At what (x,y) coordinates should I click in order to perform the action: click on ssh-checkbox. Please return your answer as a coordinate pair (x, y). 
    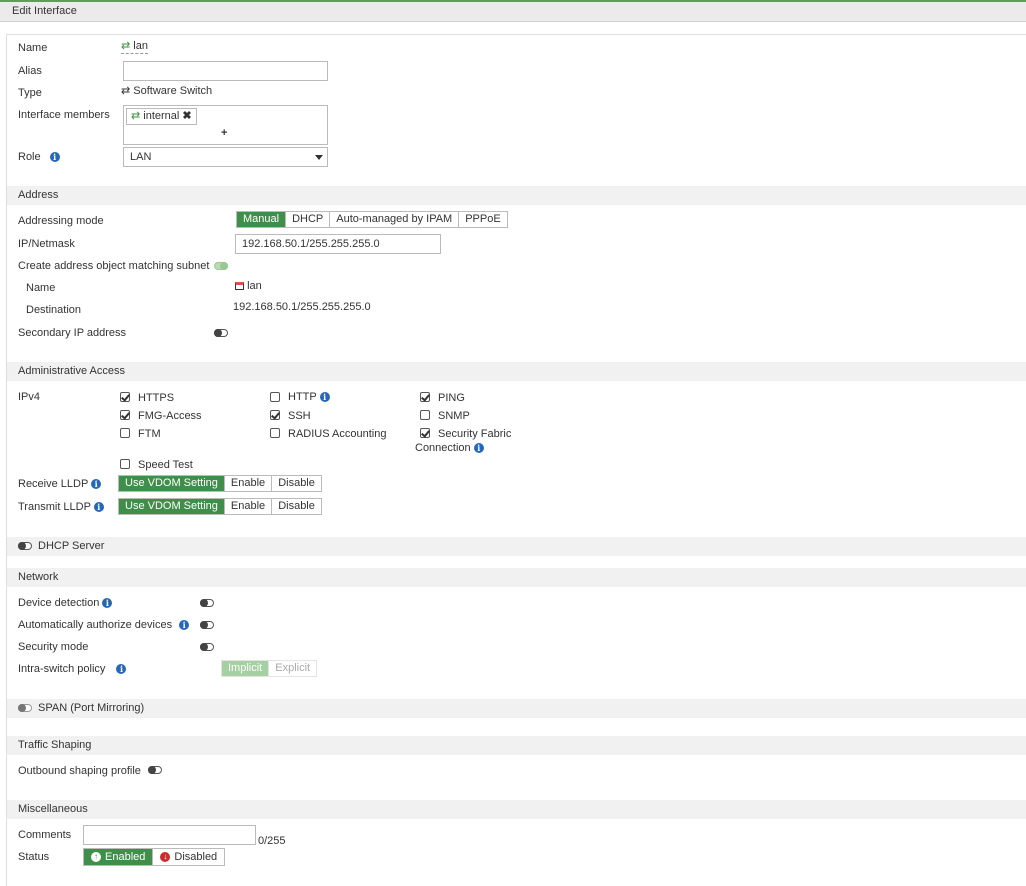
    Looking at the image, I should click on (275, 415).